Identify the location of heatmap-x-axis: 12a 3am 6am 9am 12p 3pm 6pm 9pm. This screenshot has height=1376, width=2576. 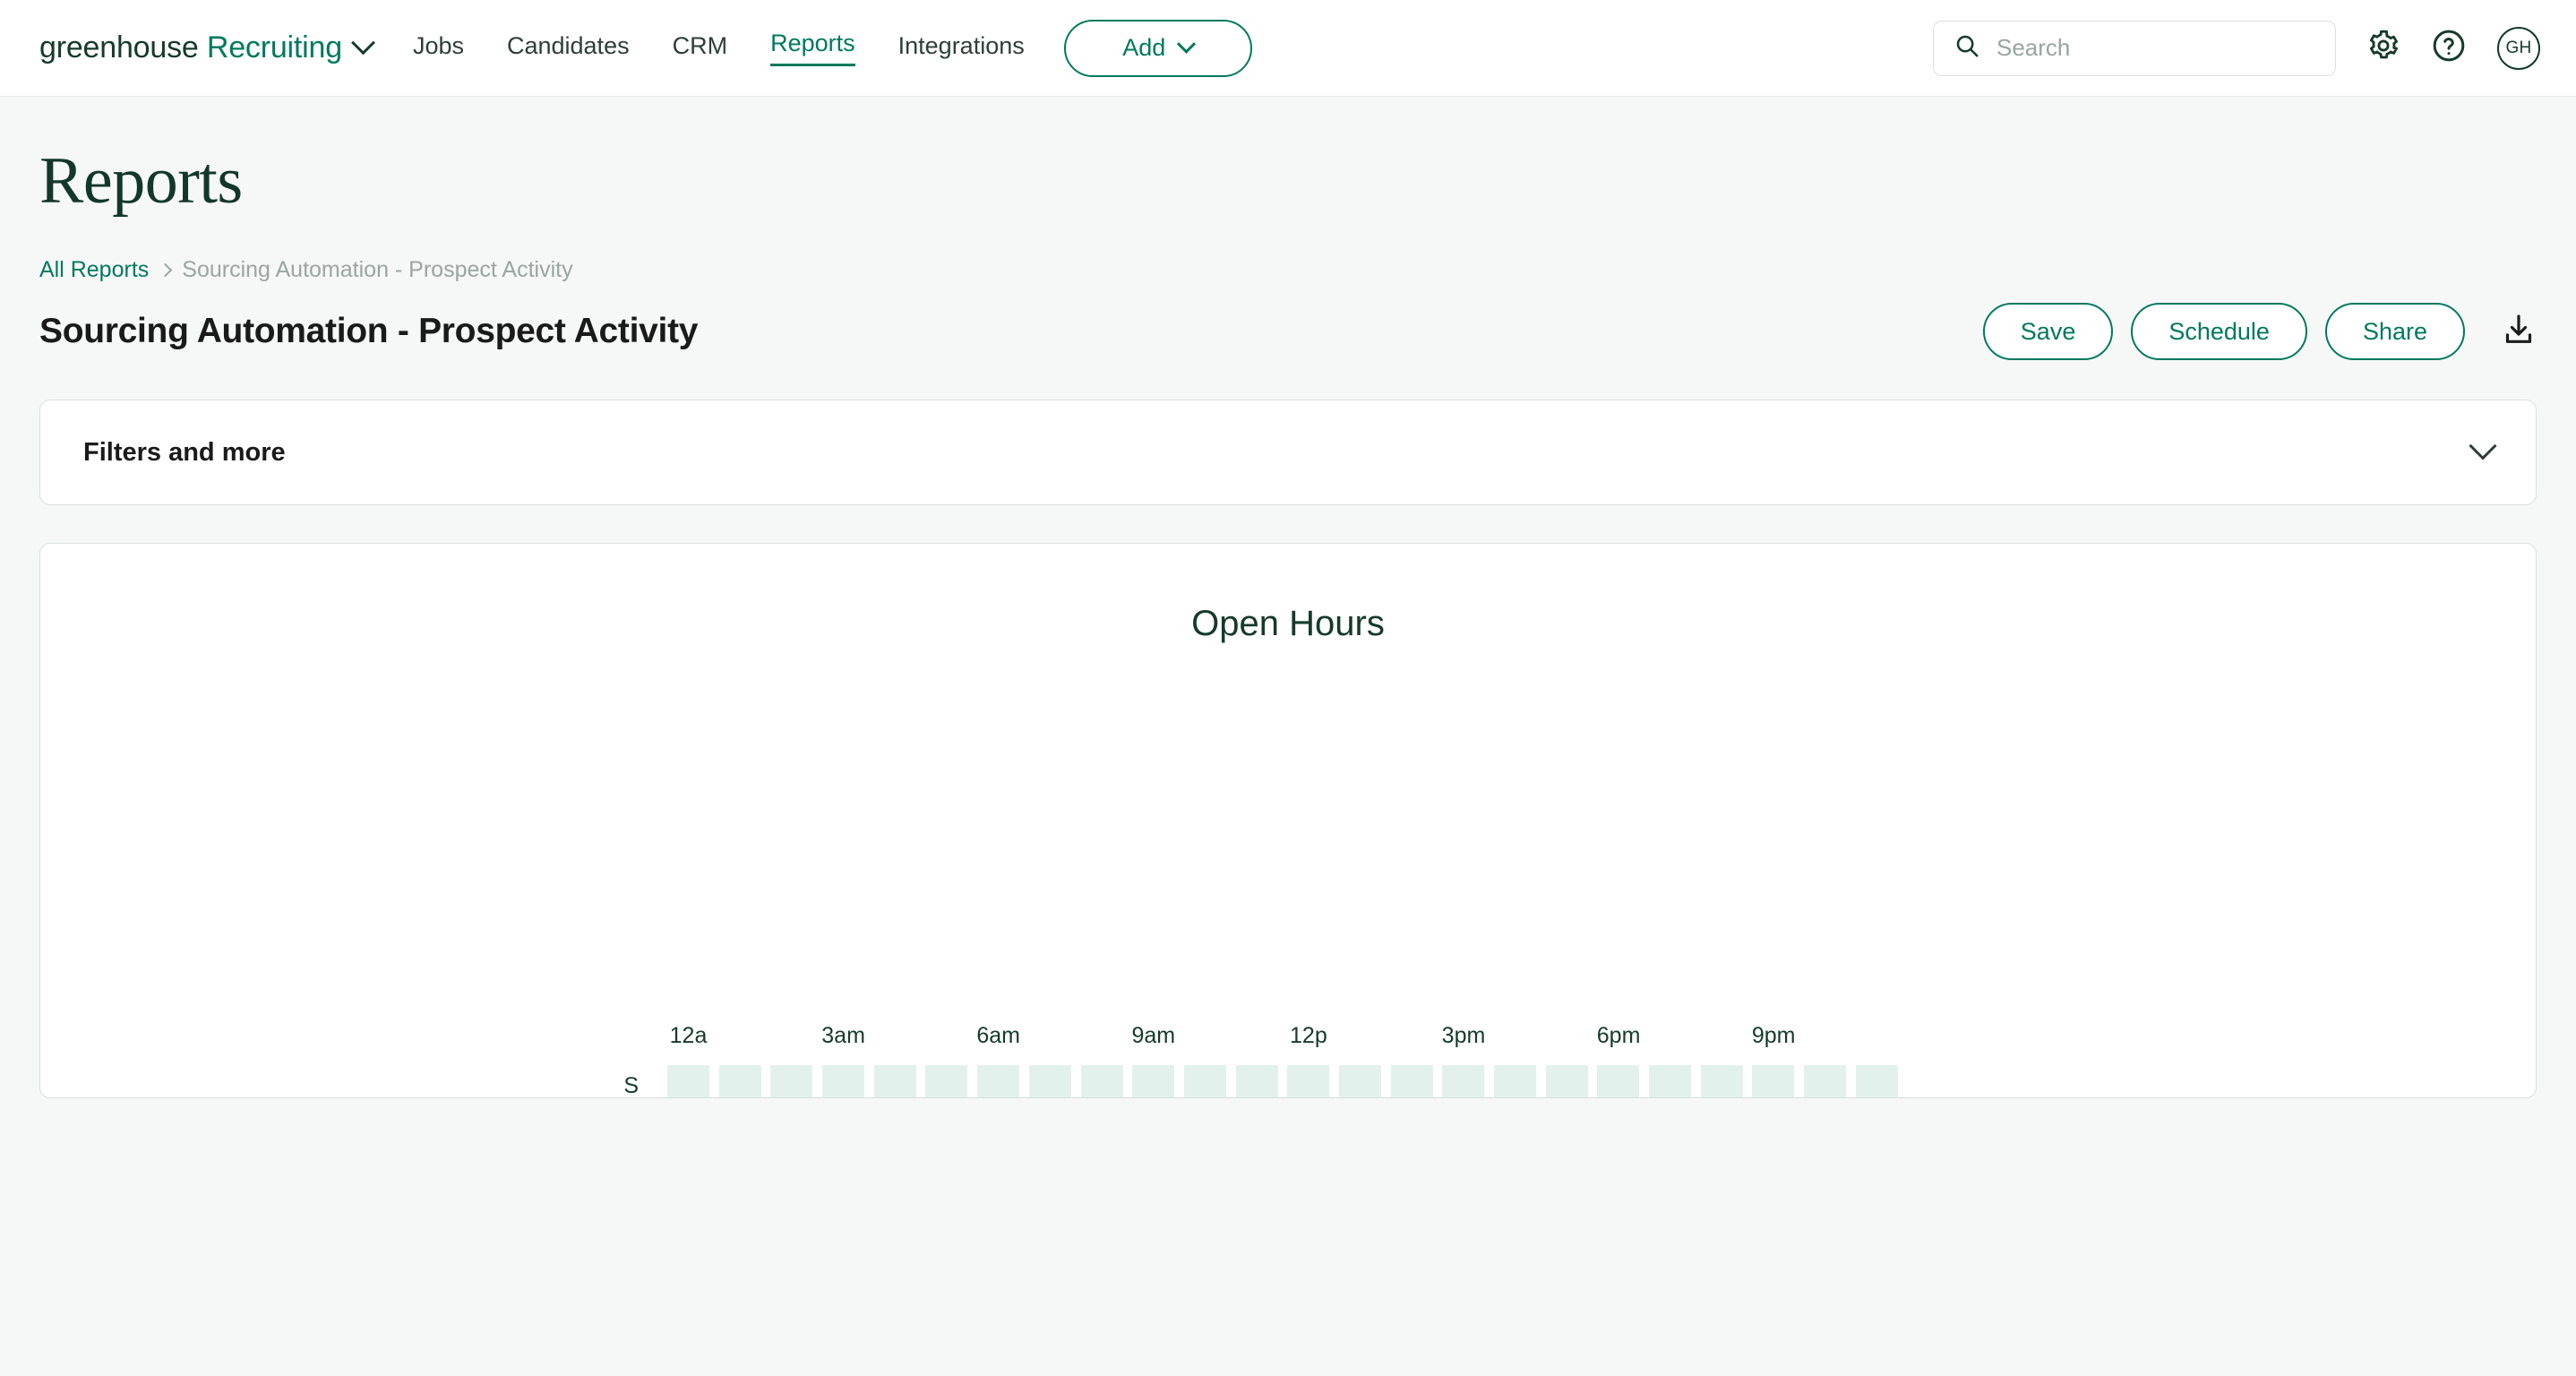
(1282, 1042).